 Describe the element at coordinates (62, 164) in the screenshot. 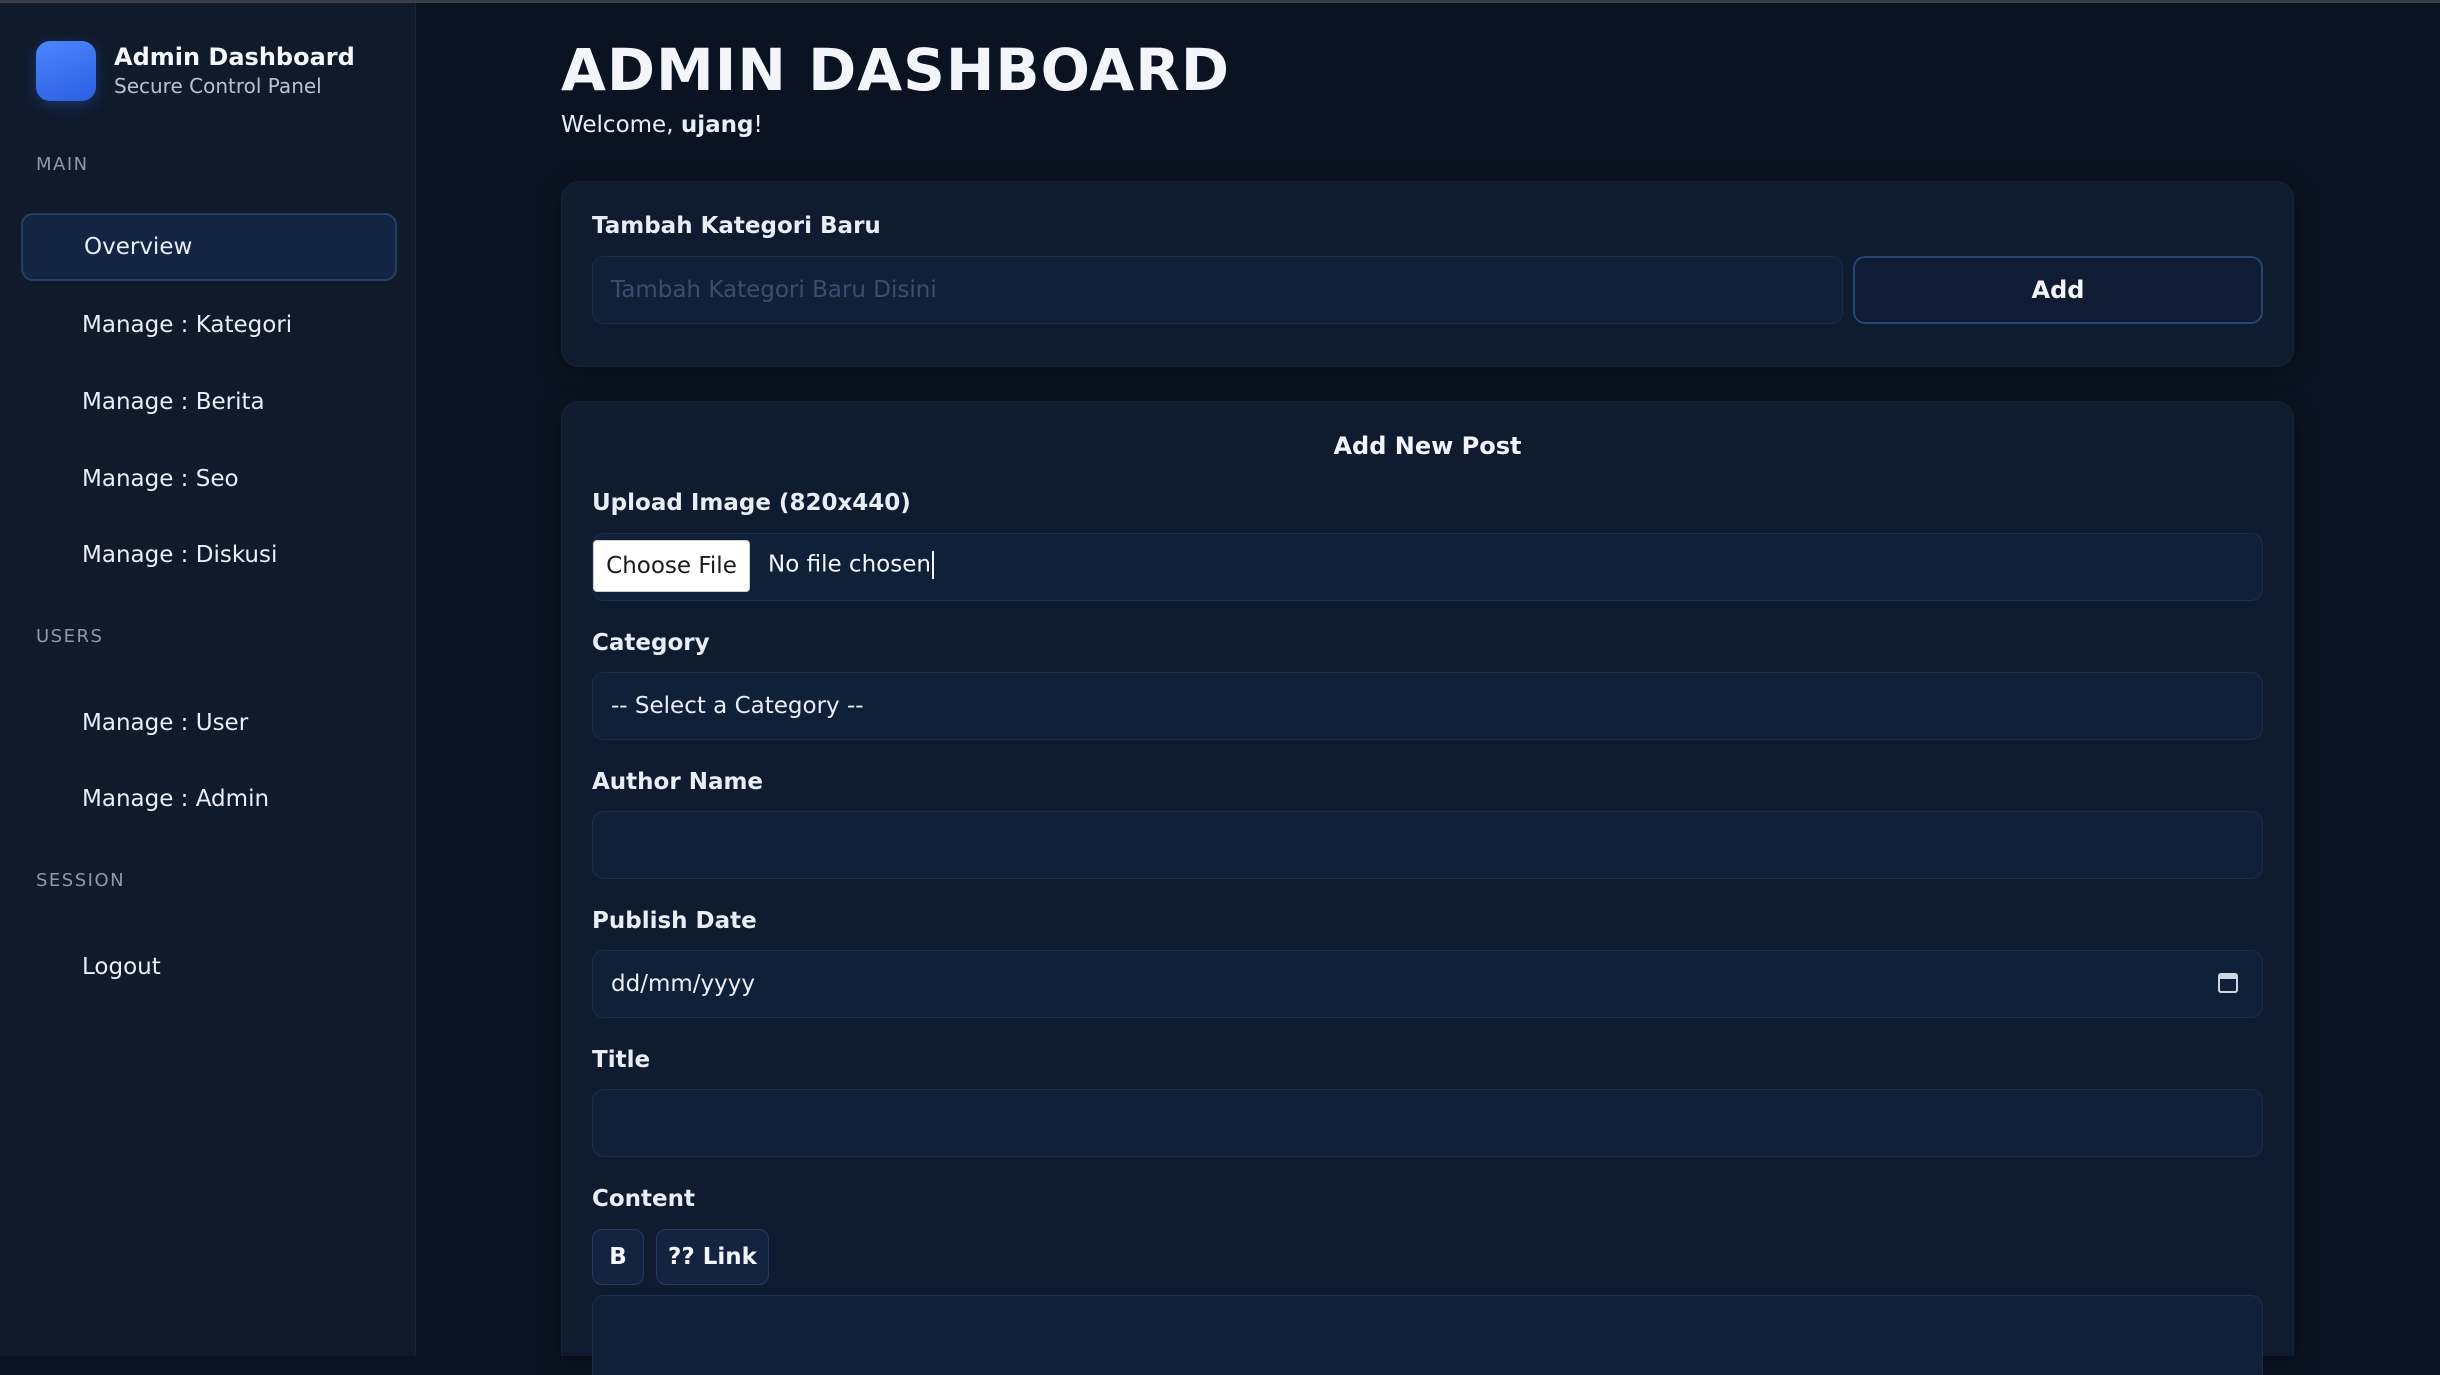

I see `section-label-main: MAIN` at that location.